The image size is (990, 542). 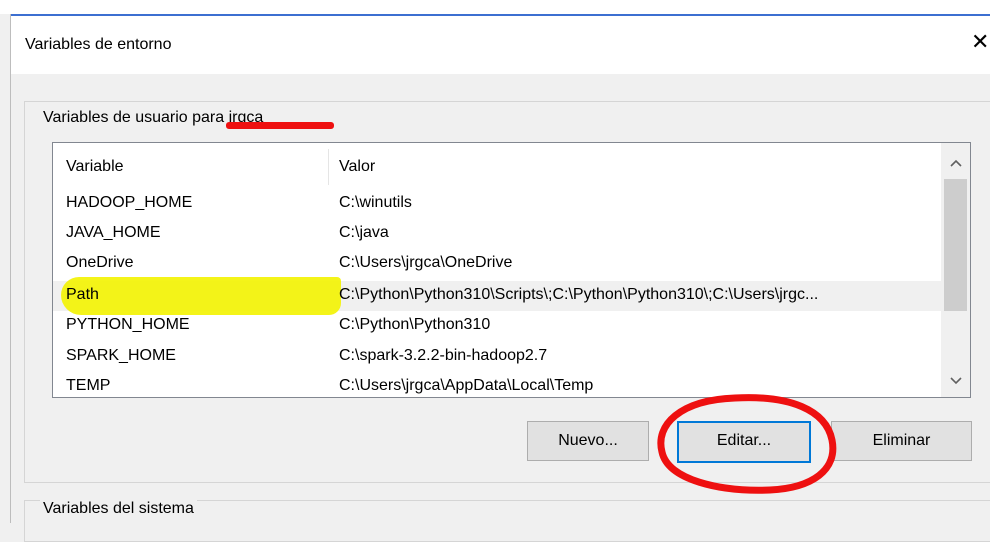 What do you see at coordinates (82, 294) in the screenshot?
I see `cell-variable: Path` at bounding box center [82, 294].